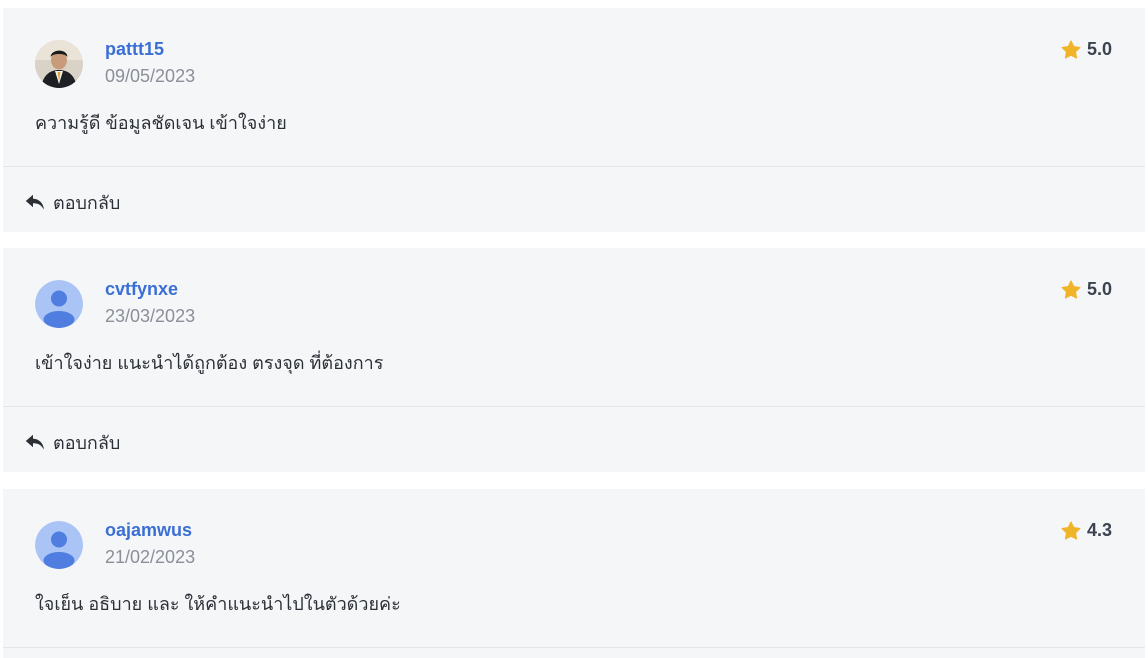 The height and width of the screenshot is (658, 1148). What do you see at coordinates (150, 557) in the screenshot?
I see `review-date: 21/02/2023` at bounding box center [150, 557].